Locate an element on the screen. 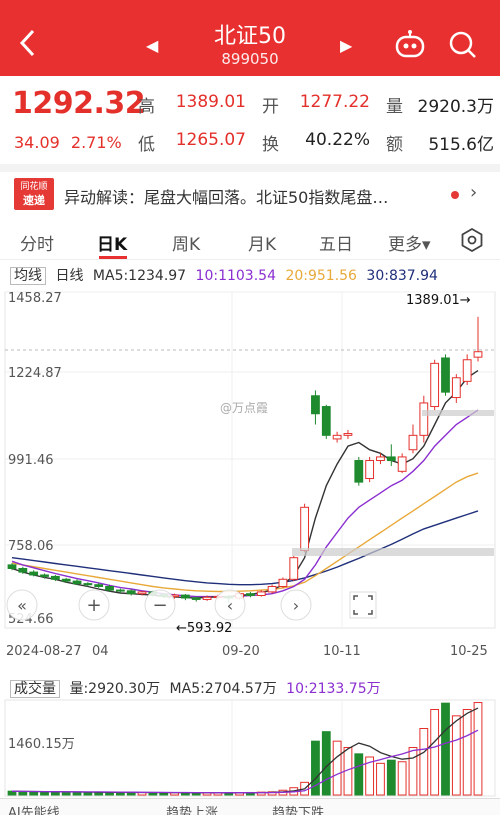 Image resolution: width=500 pixels, height=815 pixels. volume-ma-lines is located at coordinates (245, 750).